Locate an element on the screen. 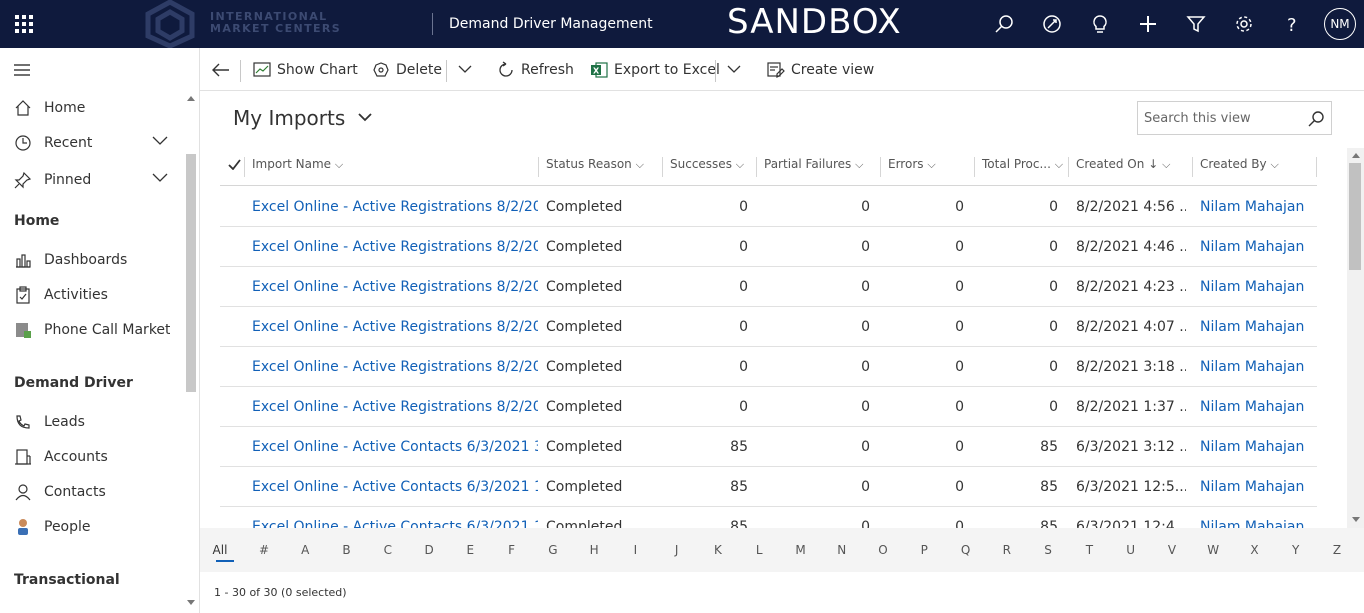 The height and width of the screenshot is (613, 1364). alphabet-filter-s: S is located at coordinates (1048, 550).